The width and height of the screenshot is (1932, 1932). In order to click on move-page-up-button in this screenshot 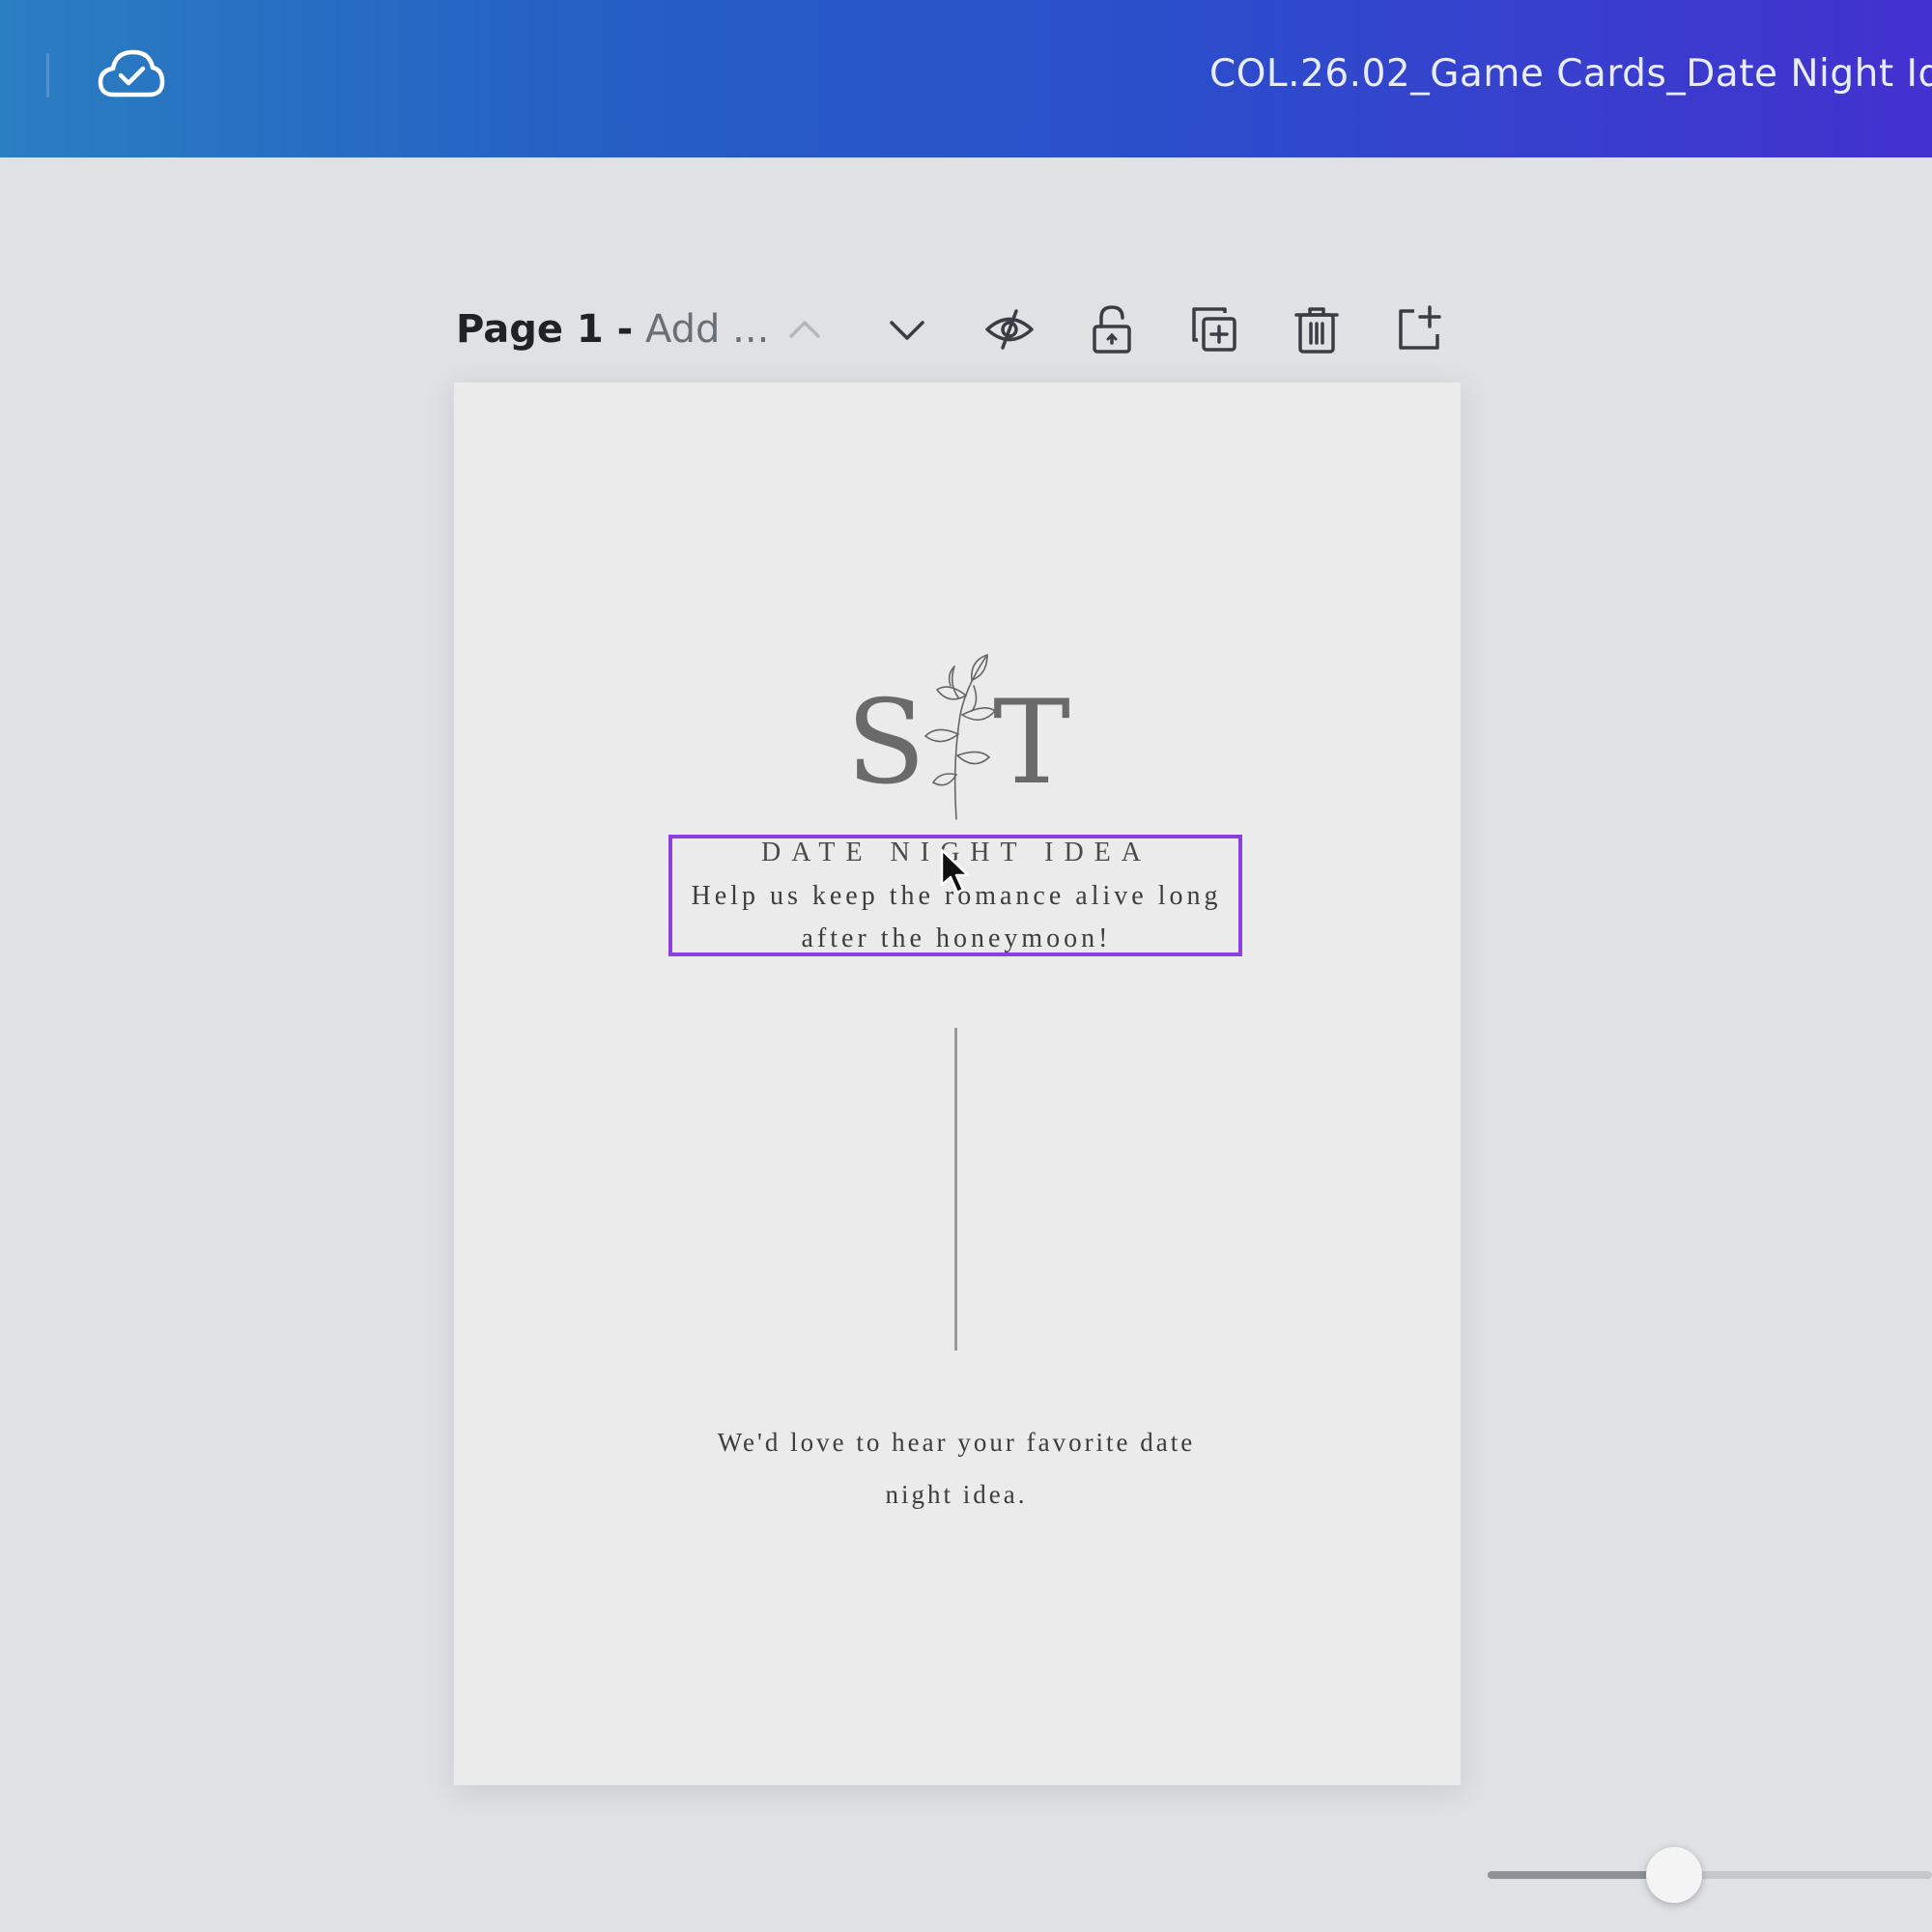, I will do `click(804, 329)`.